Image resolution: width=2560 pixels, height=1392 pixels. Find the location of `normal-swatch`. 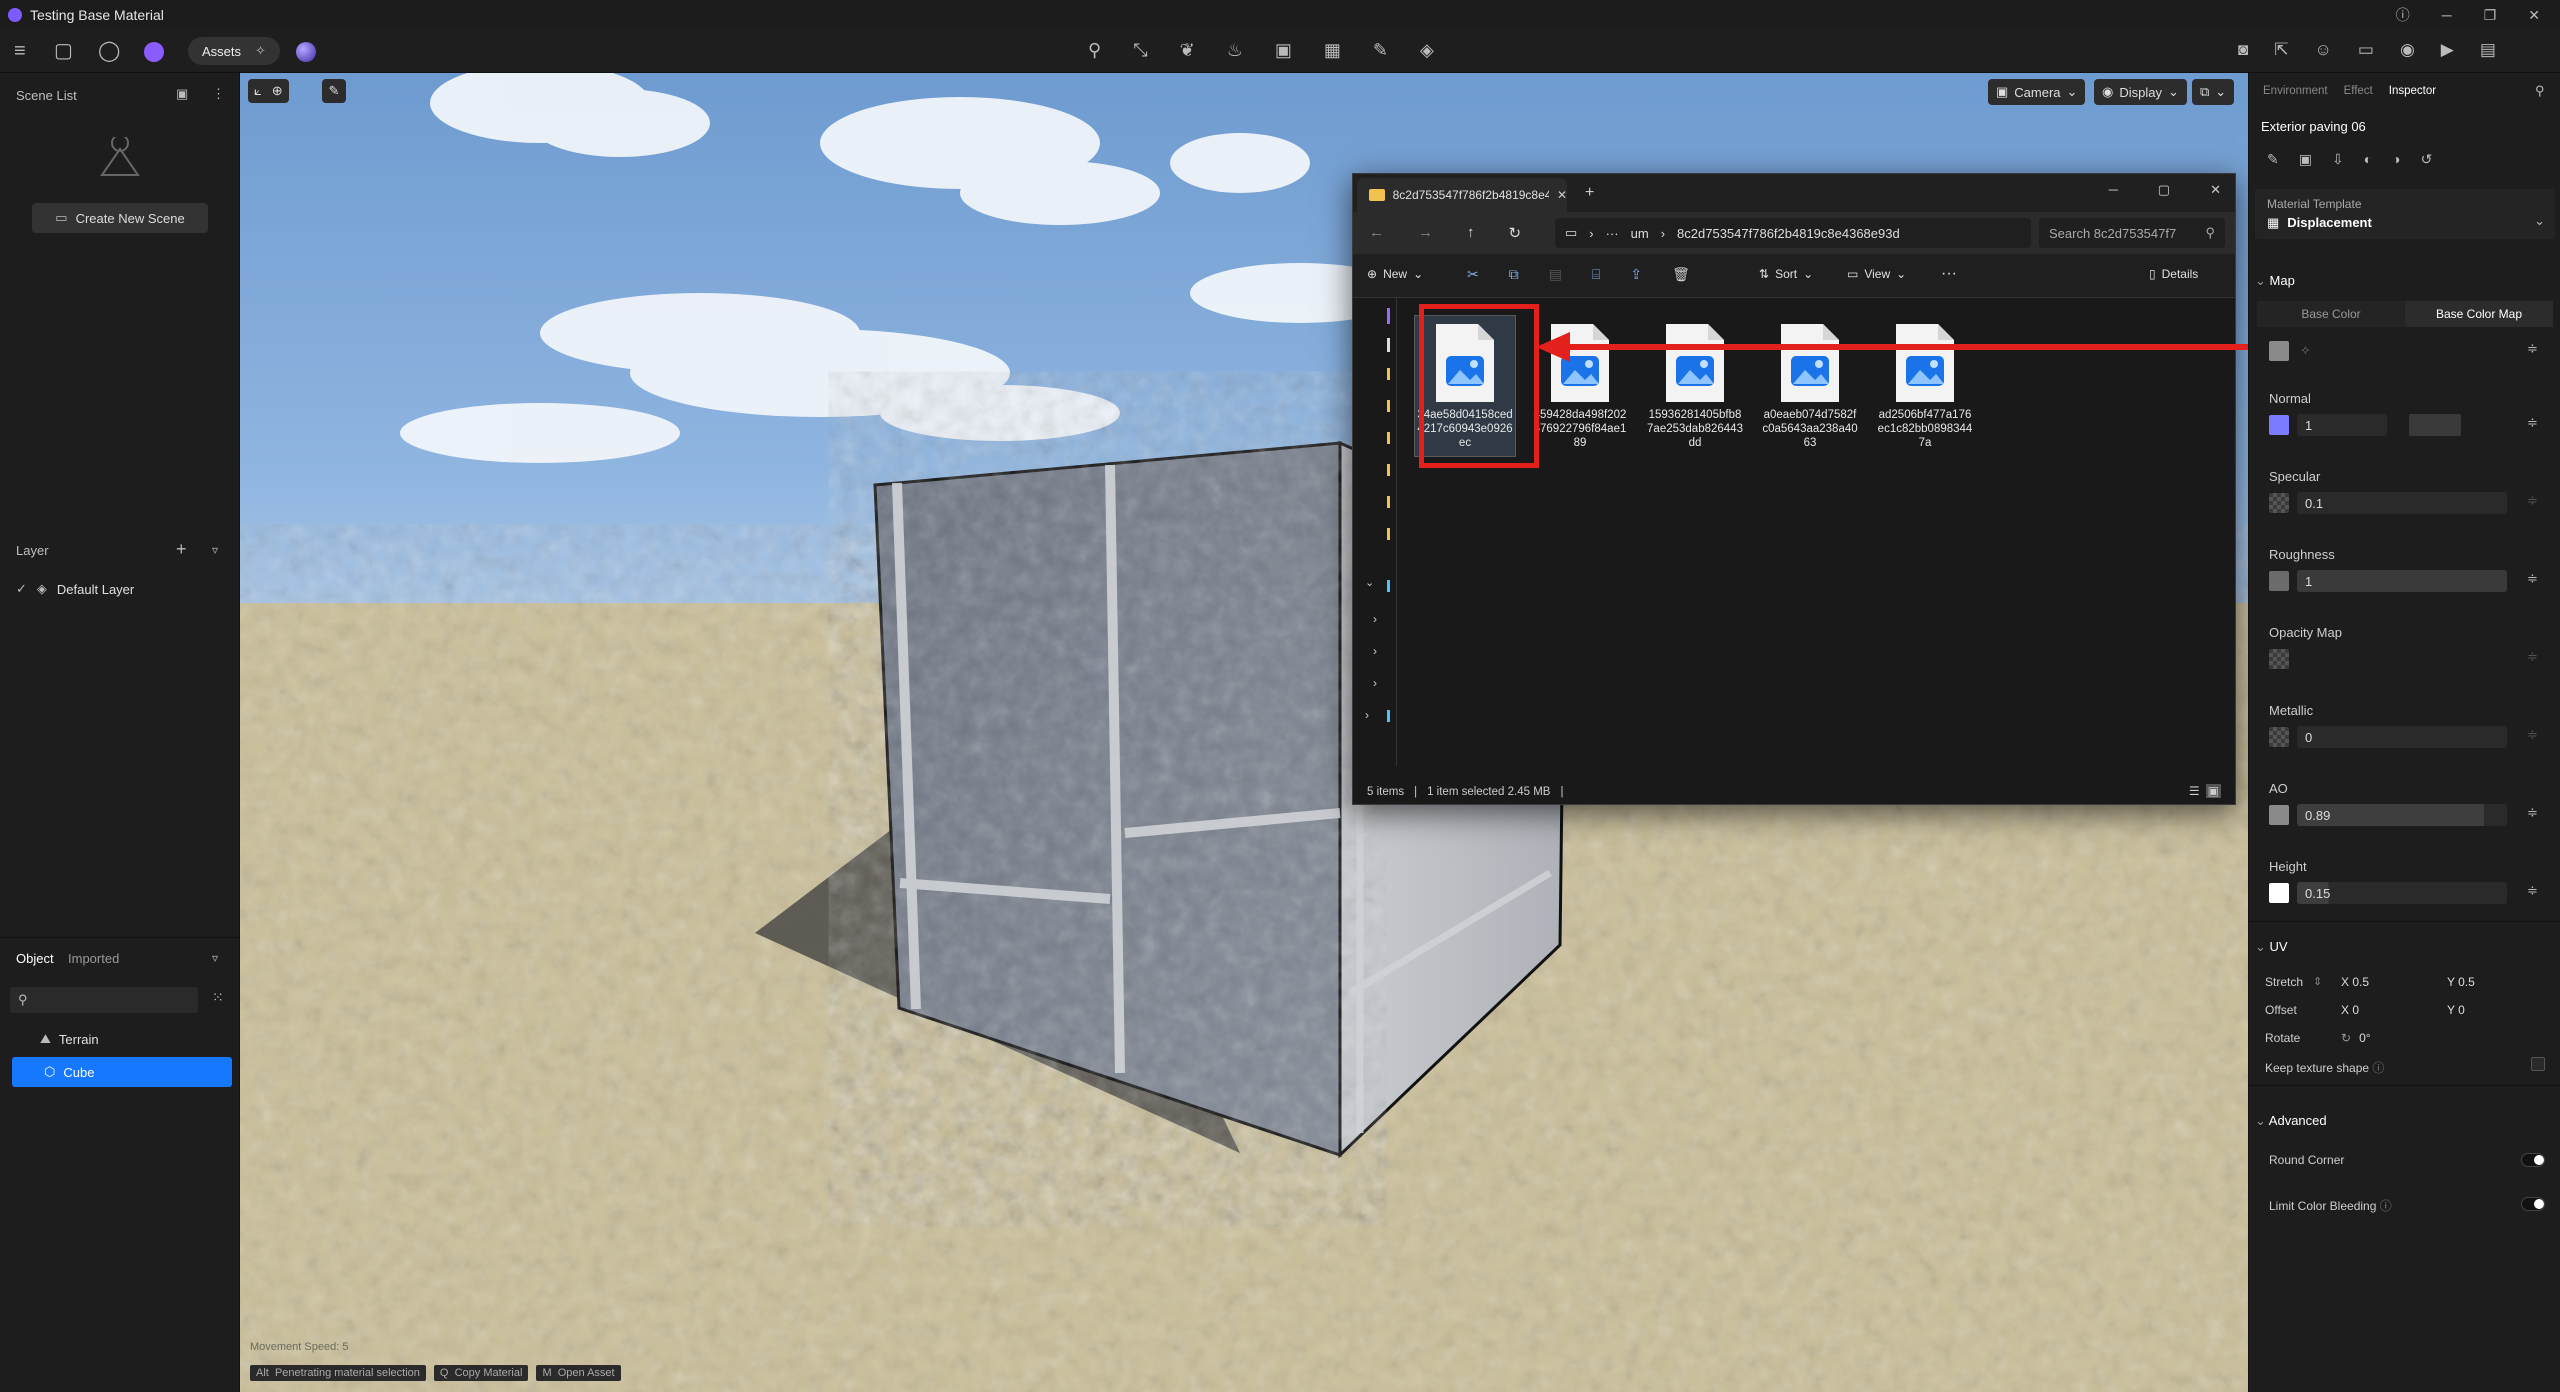

normal-swatch is located at coordinates (2279, 425).